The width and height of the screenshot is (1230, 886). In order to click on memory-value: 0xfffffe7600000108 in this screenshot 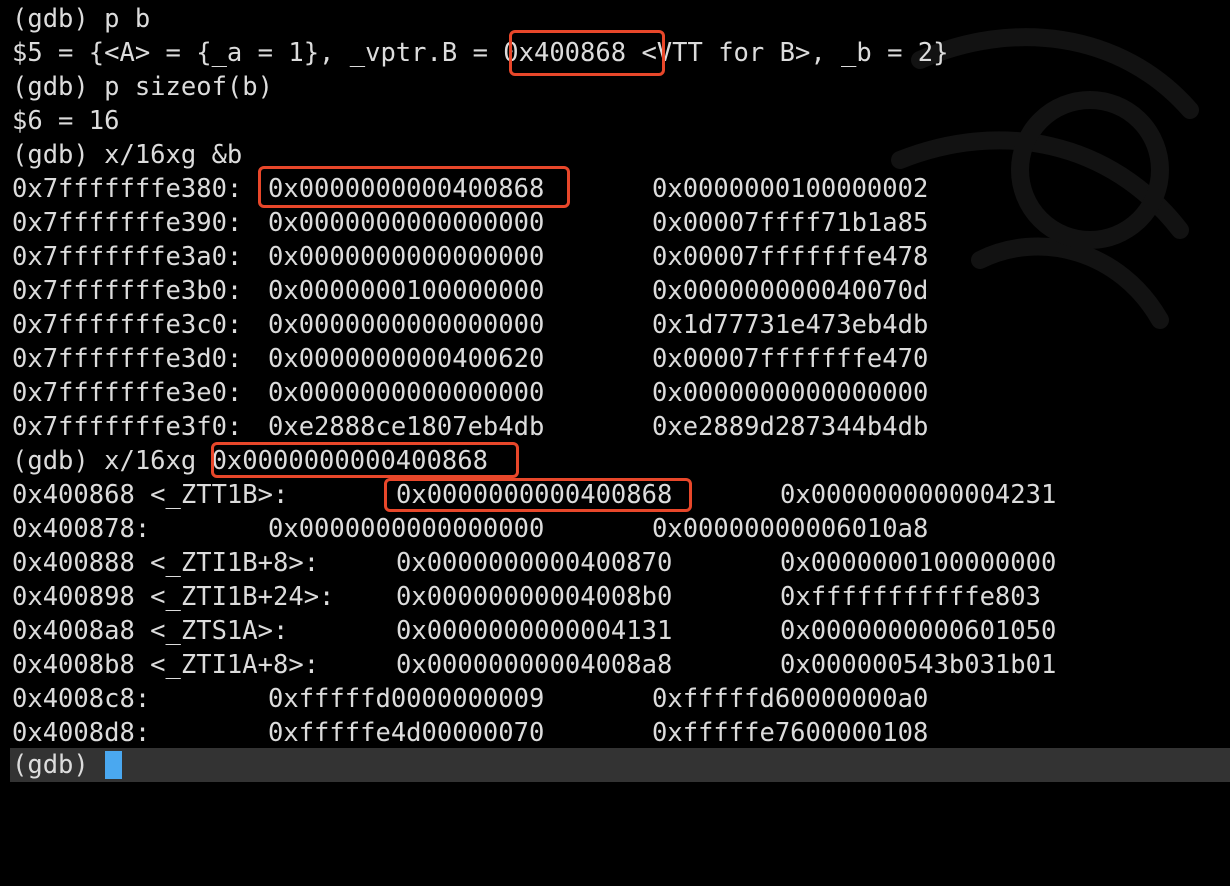, I will do `click(790, 733)`.